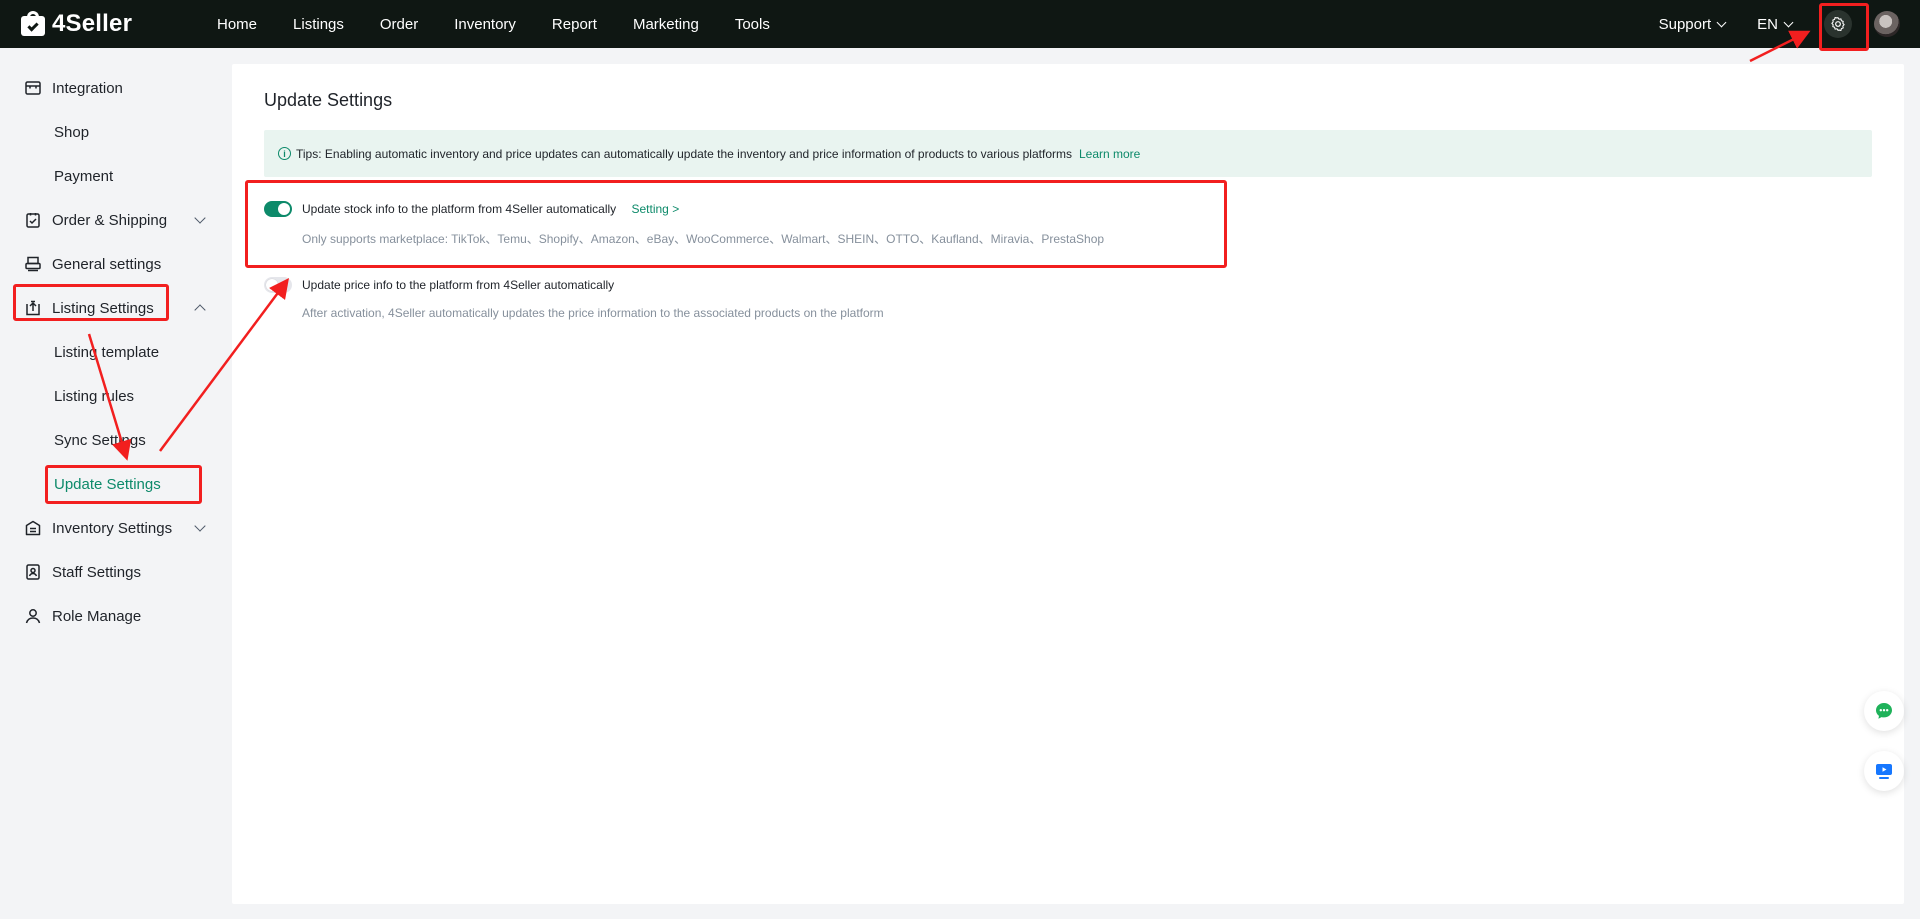 The width and height of the screenshot is (1920, 919). Describe the element at coordinates (87, 88) in the screenshot. I see `sidebar-item-label: Integration` at that location.